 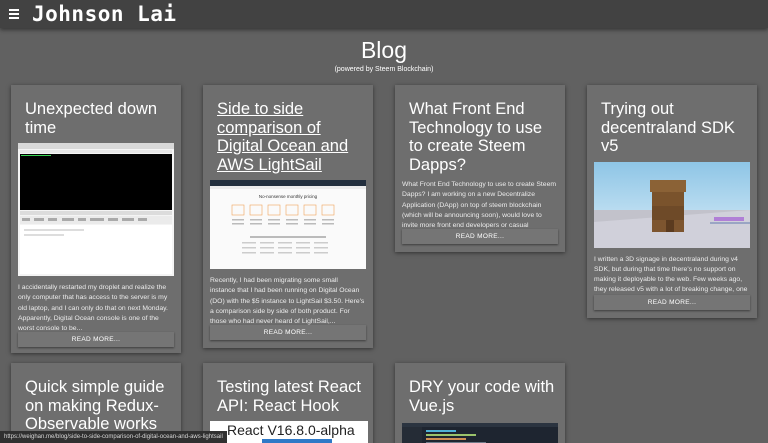 What do you see at coordinates (384, 69) in the screenshot?
I see `page-subtitle: (powered by Steem Blockchain)` at bounding box center [384, 69].